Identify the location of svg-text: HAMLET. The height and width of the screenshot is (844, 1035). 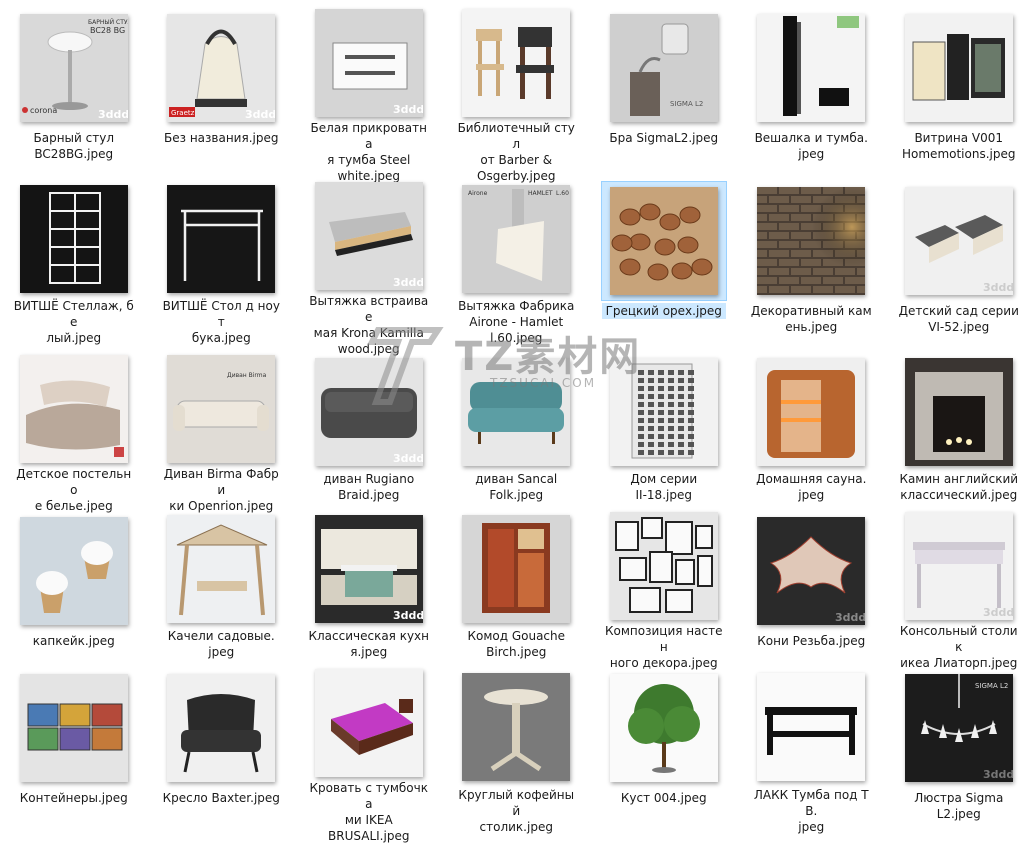
(540, 193).